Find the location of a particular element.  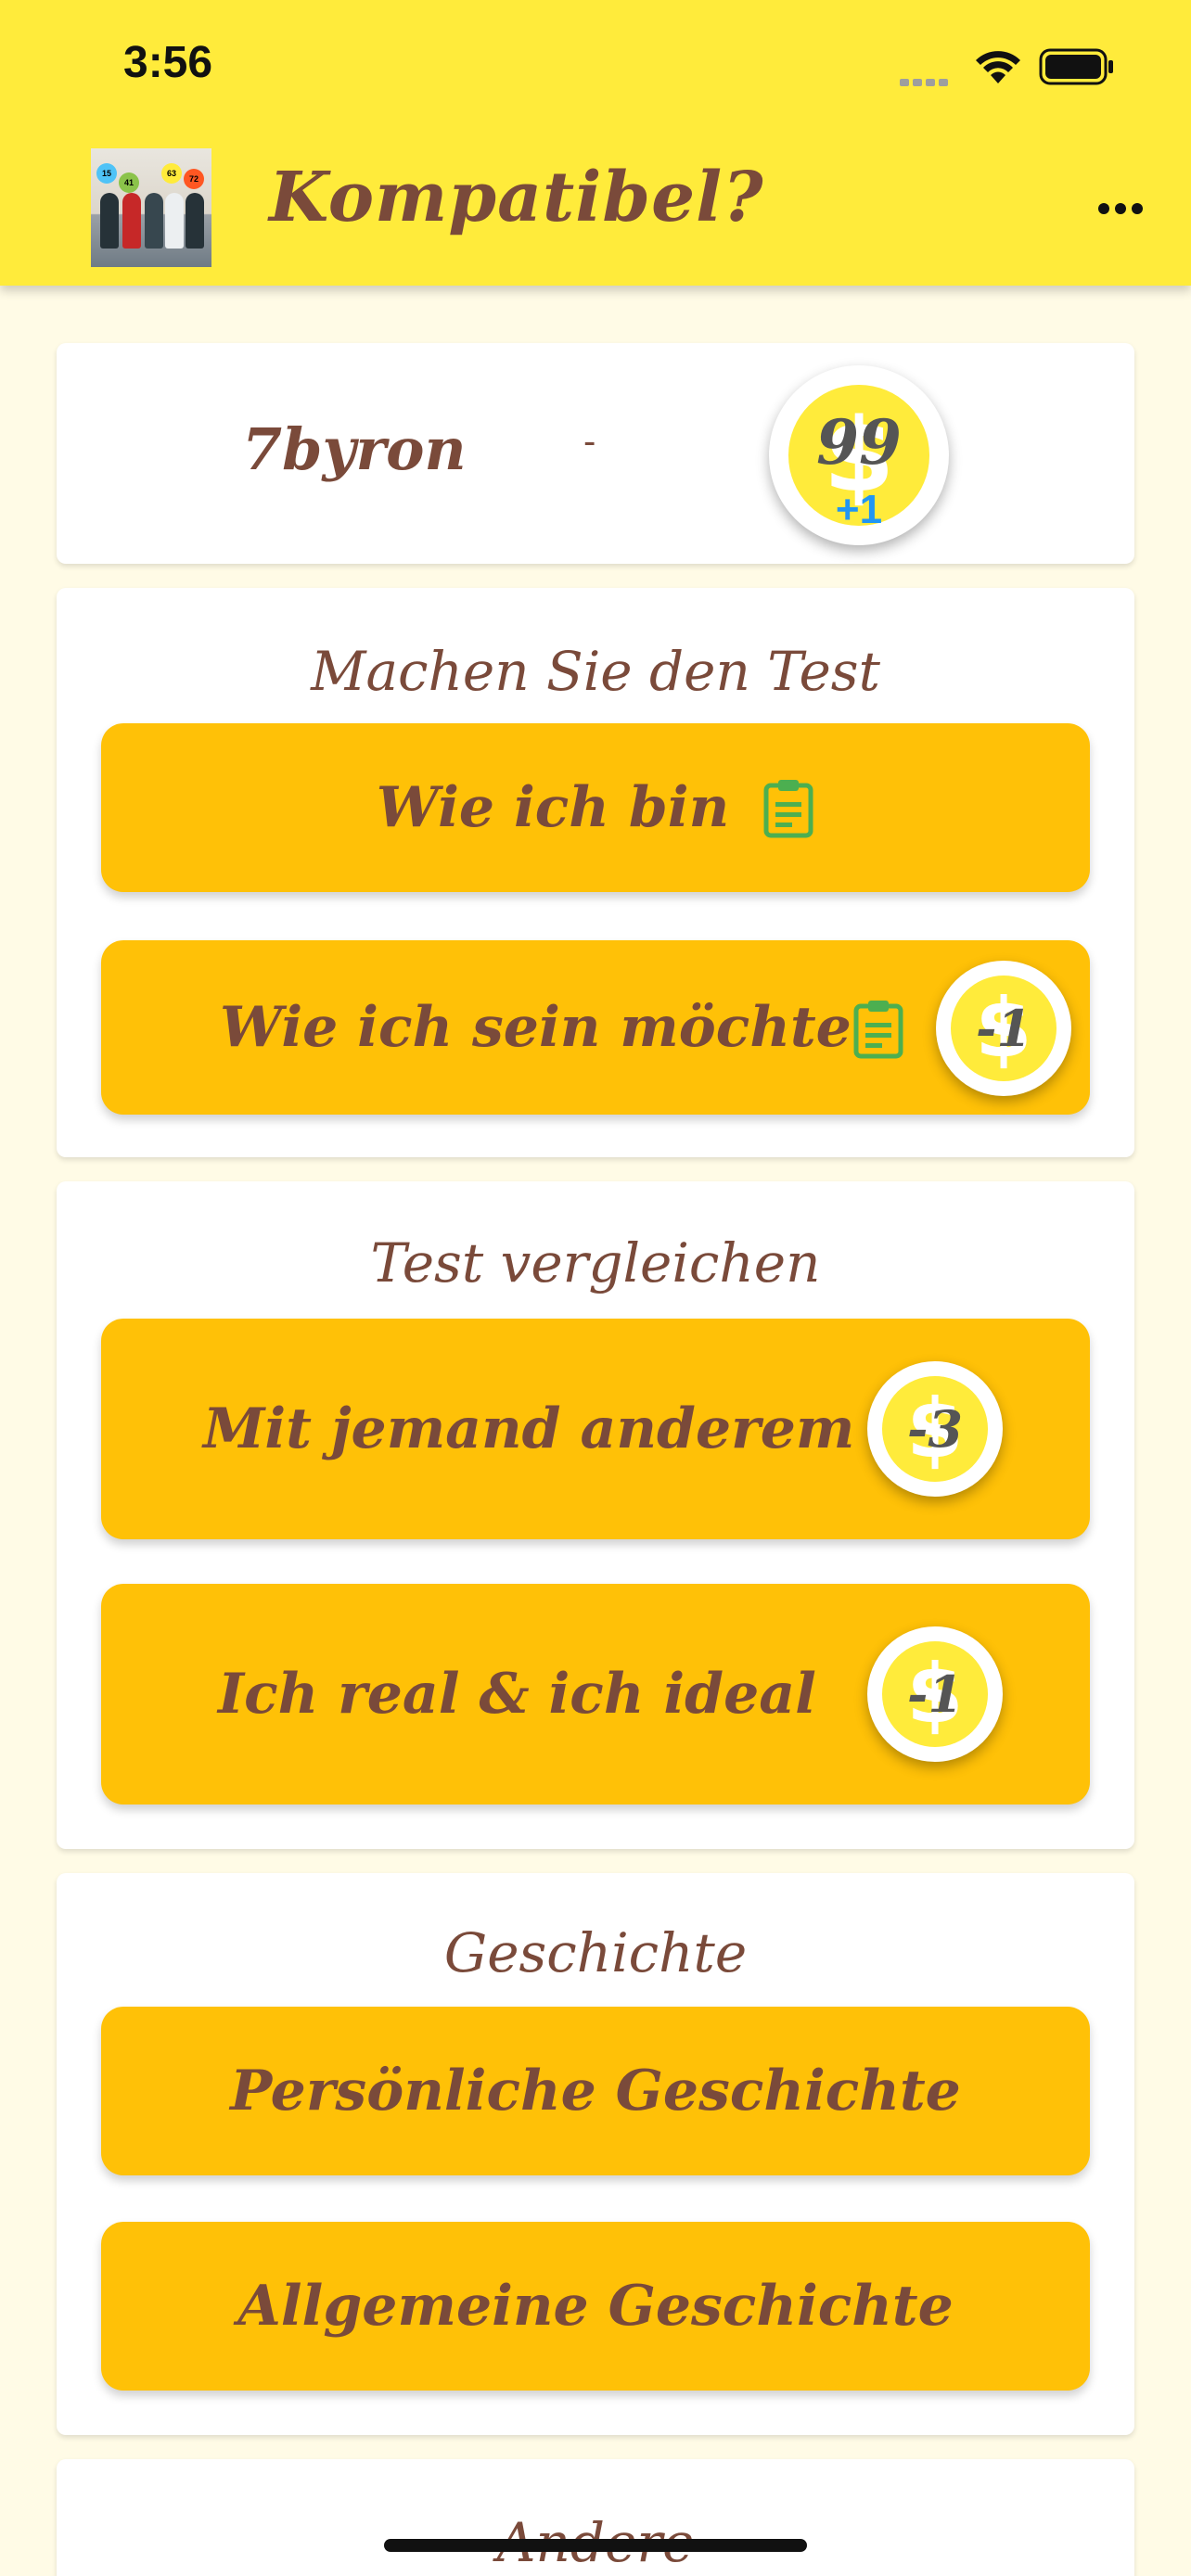

wifi-icon is located at coordinates (998, 67).